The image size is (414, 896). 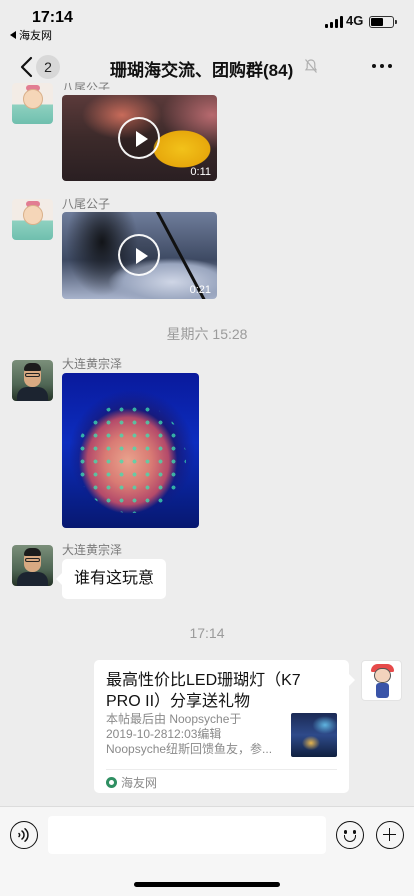 I want to click on video-duration: 0:11, so click(x=200, y=172).